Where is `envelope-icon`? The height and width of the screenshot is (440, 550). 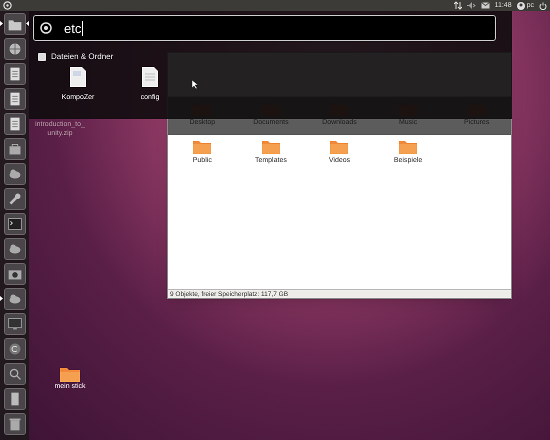
envelope-icon is located at coordinates (485, 5).